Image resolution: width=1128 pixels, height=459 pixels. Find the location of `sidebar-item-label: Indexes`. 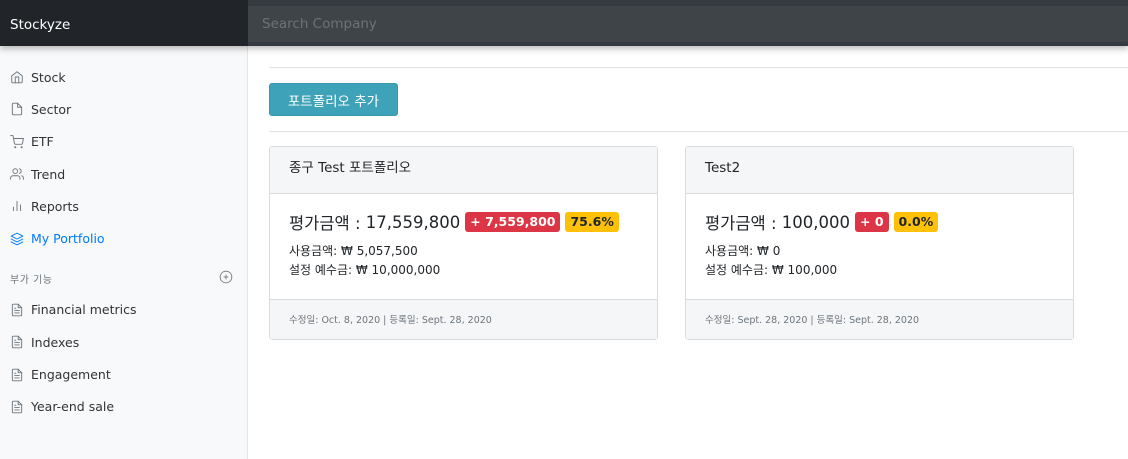

sidebar-item-label: Indexes is located at coordinates (55, 342).